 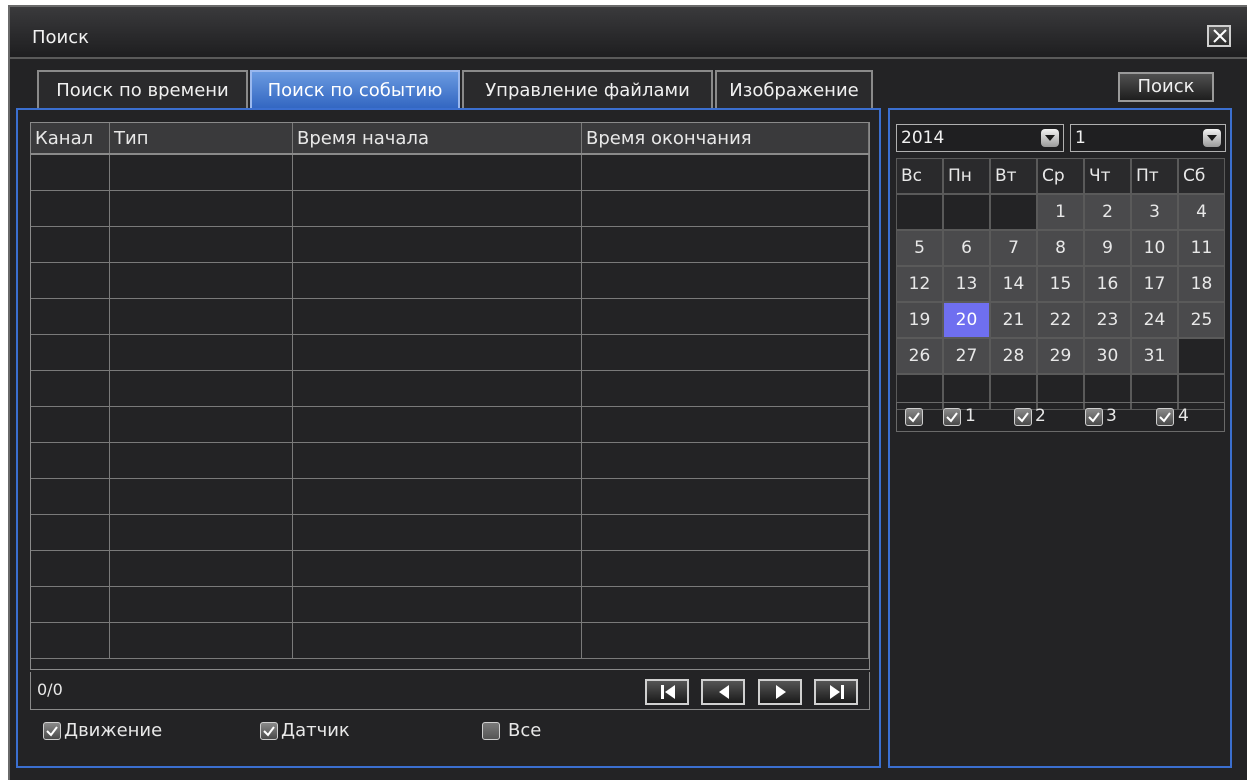 What do you see at coordinates (1111, 416) in the screenshot?
I see `channel-3-label: 3` at bounding box center [1111, 416].